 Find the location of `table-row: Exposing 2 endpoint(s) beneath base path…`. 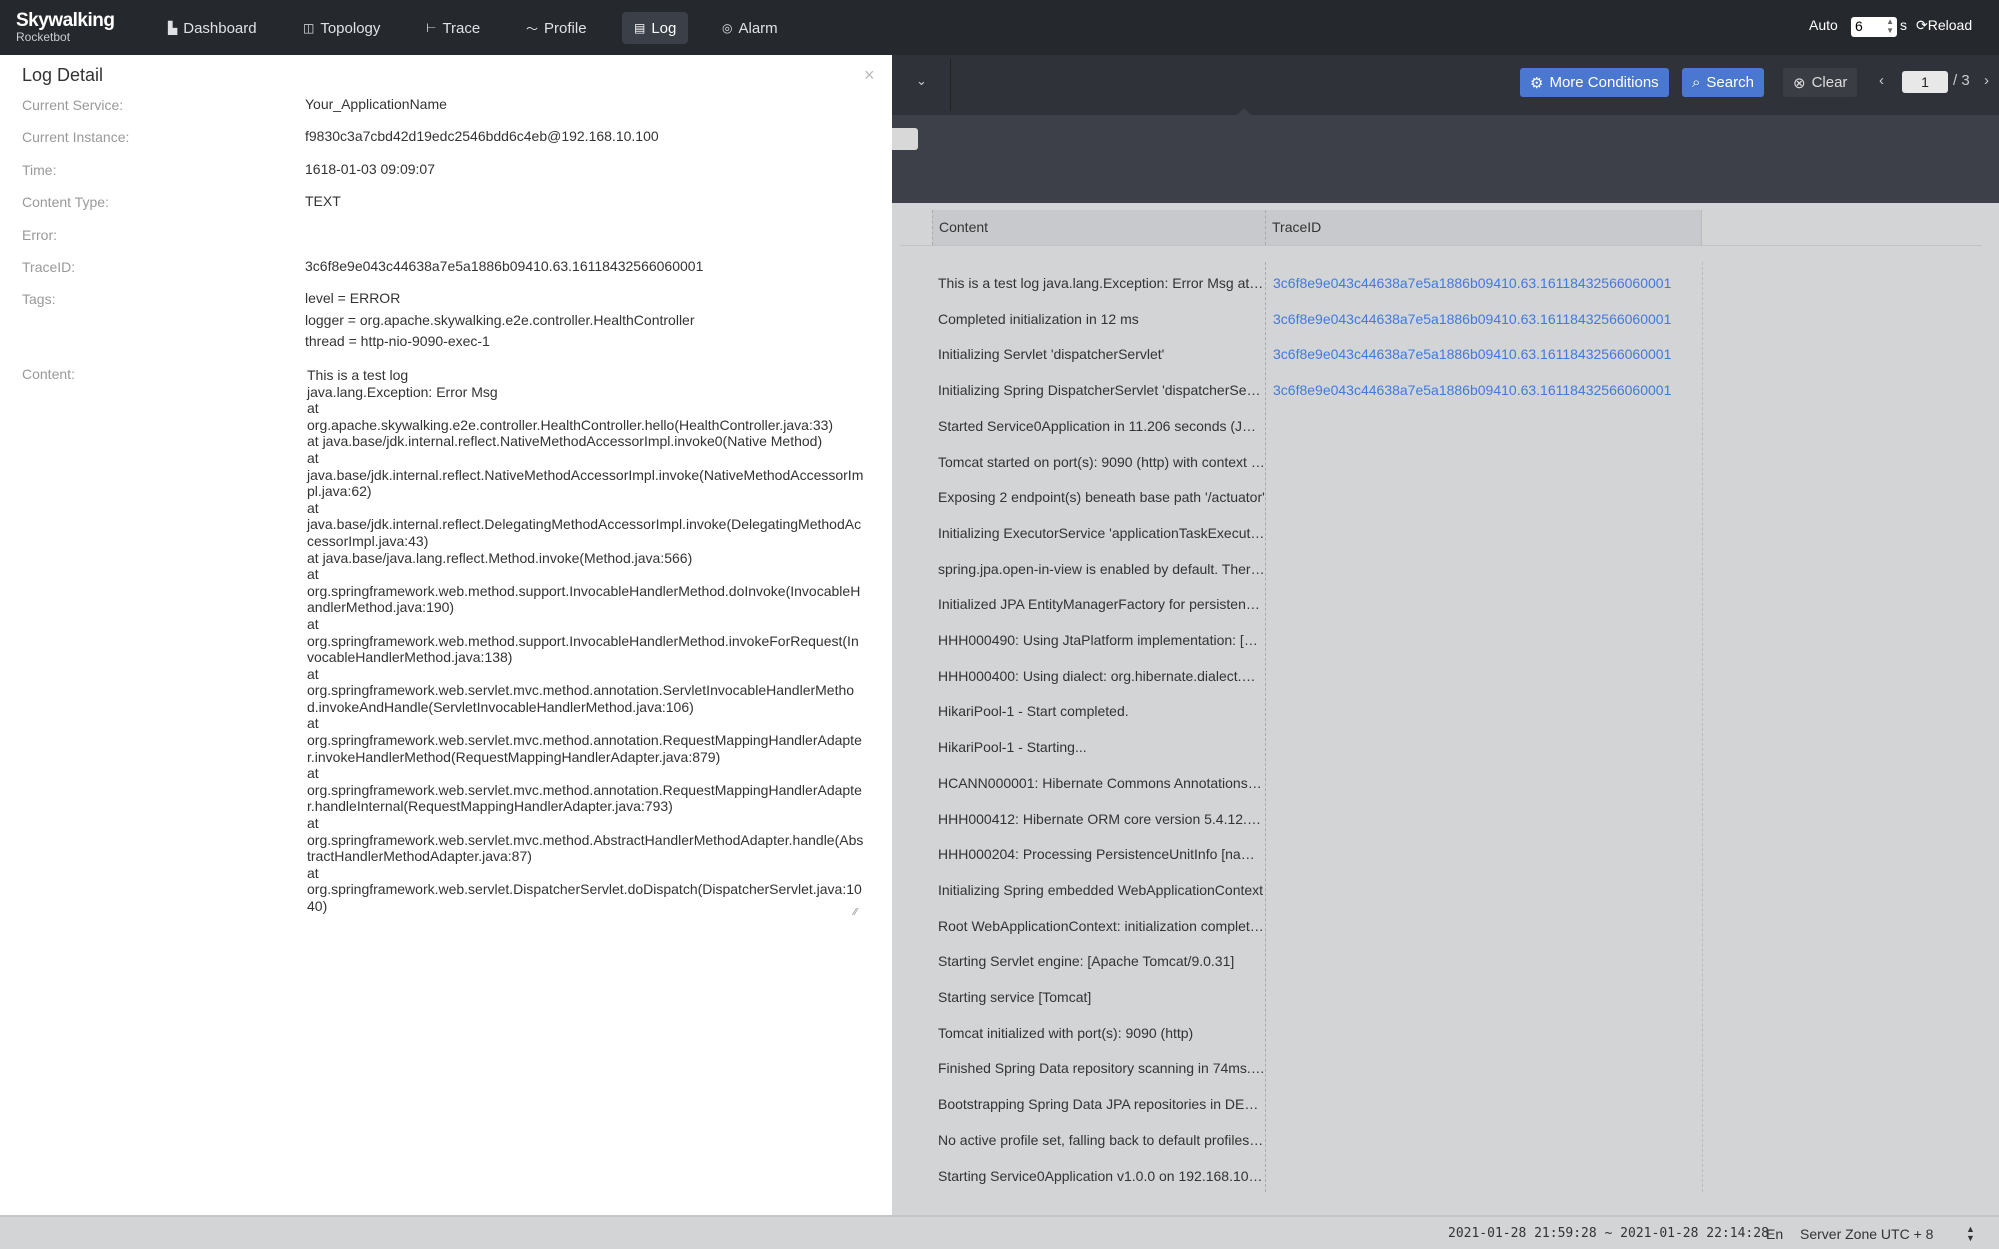

table-row: Exposing 2 endpoint(s) beneath base path… is located at coordinates (1317, 497).